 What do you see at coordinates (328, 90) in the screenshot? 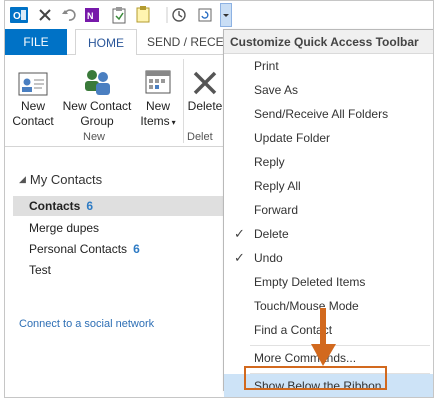
I see `menu-item-save-as: Save As` at bounding box center [328, 90].